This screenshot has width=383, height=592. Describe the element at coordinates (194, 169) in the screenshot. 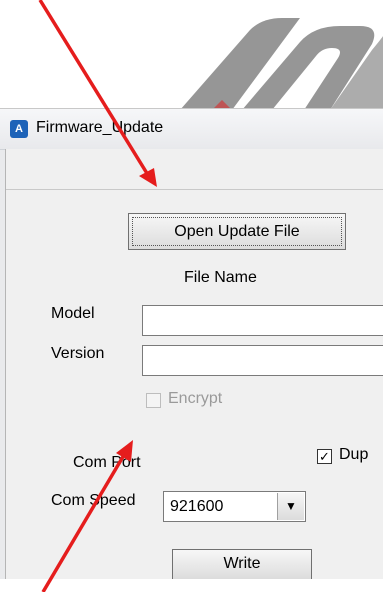

I see `toolbar-strip` at that location.